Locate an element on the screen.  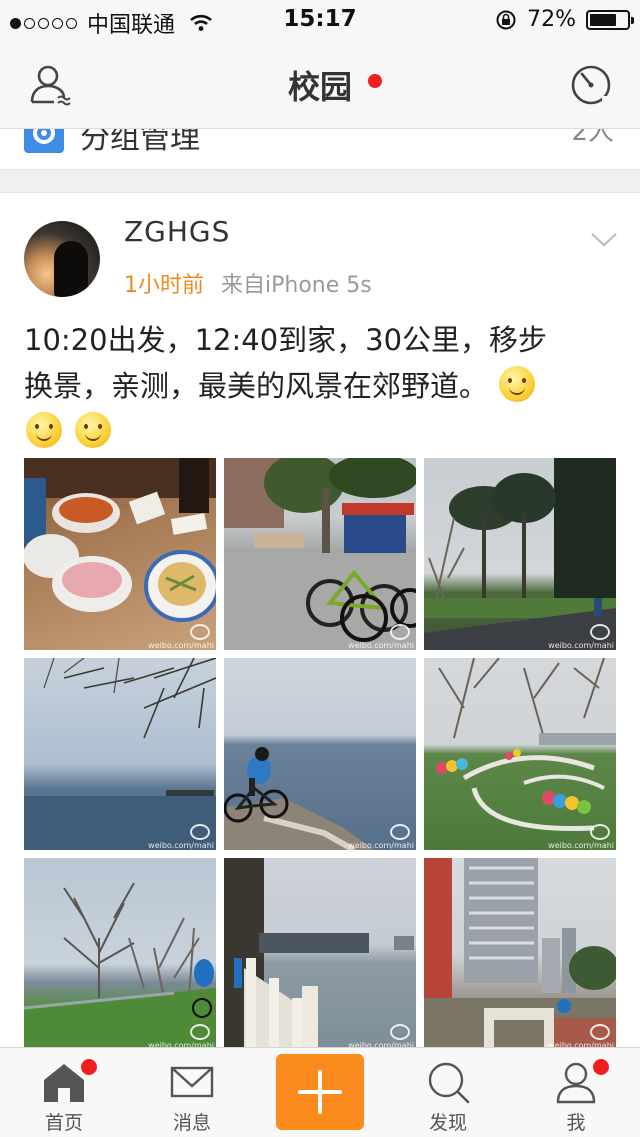
photo-park-path: weibo.com/mahi is located at coordinates (520, 754).